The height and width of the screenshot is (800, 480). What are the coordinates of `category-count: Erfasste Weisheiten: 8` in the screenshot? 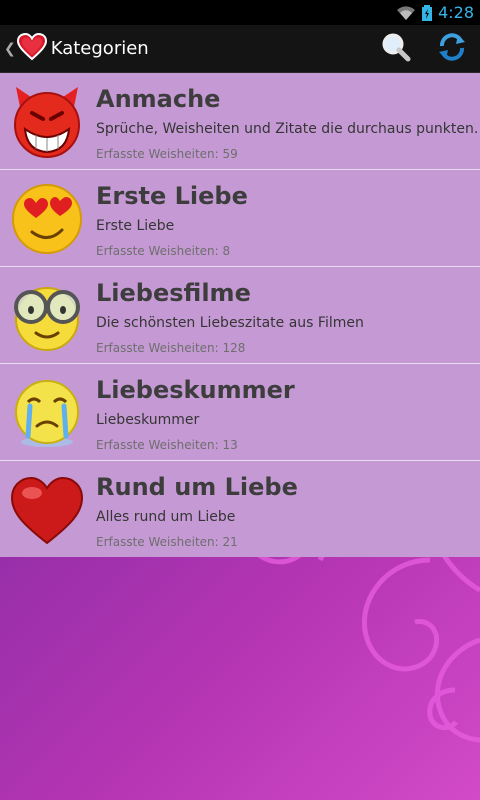 It's located at (163, 251).